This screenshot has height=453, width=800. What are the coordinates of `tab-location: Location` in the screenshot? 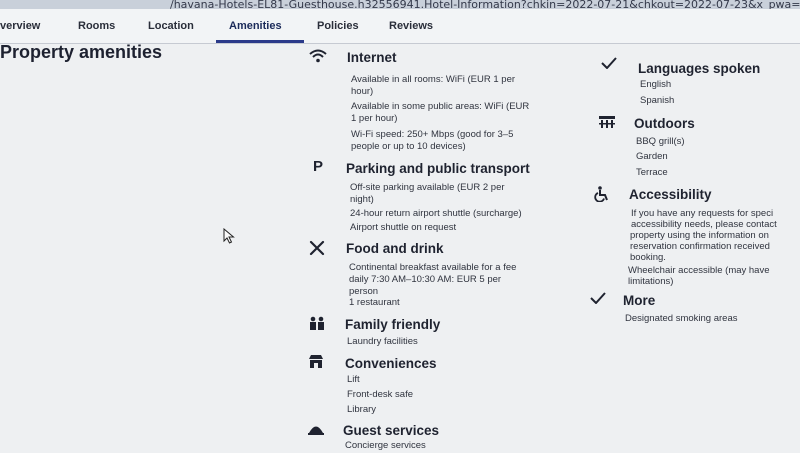 It's located at (171, 26).